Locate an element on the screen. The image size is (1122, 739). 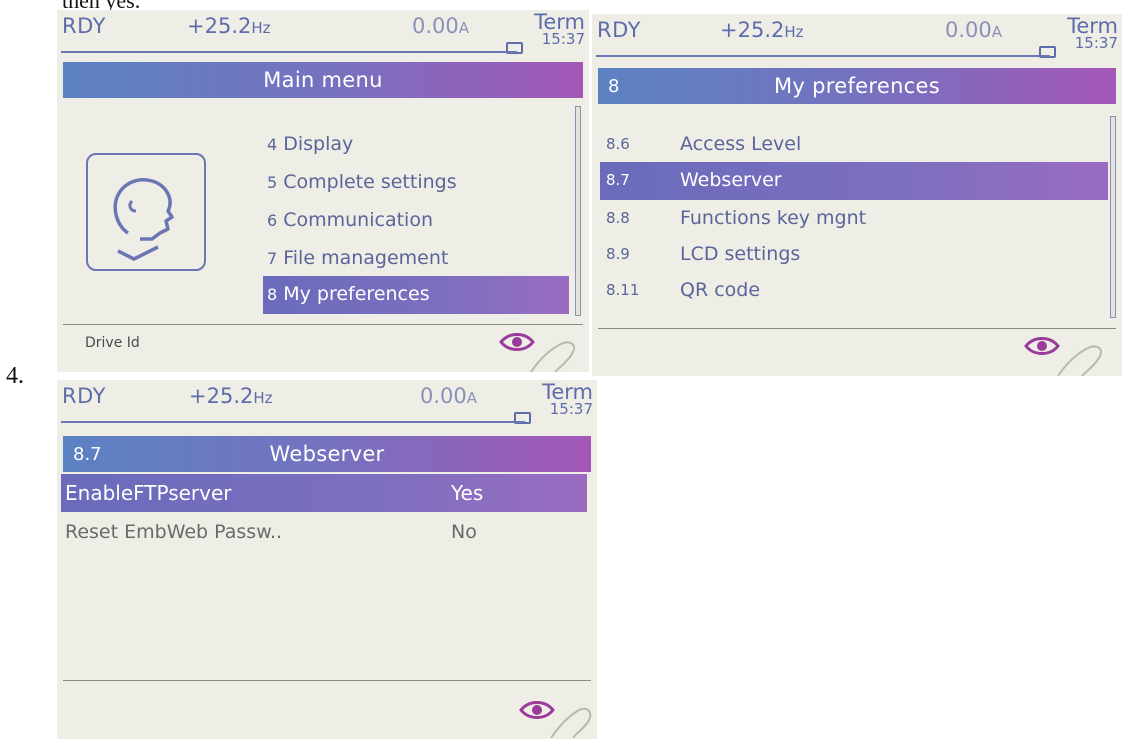
page-title: My preferences is located at coordinates (857, 86).